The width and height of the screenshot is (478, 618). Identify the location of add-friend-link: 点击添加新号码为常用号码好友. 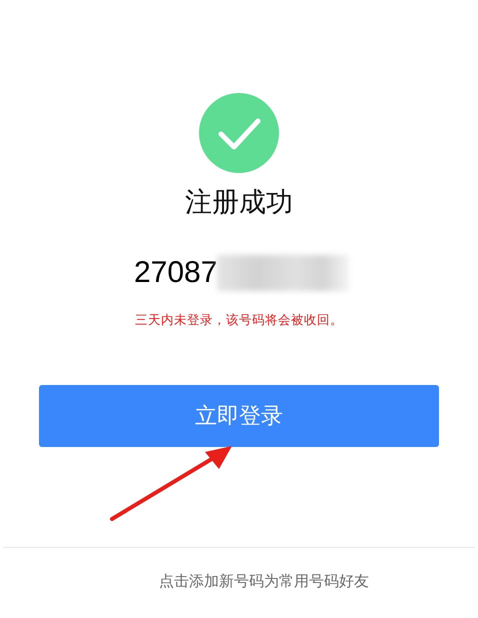
(264, 581).